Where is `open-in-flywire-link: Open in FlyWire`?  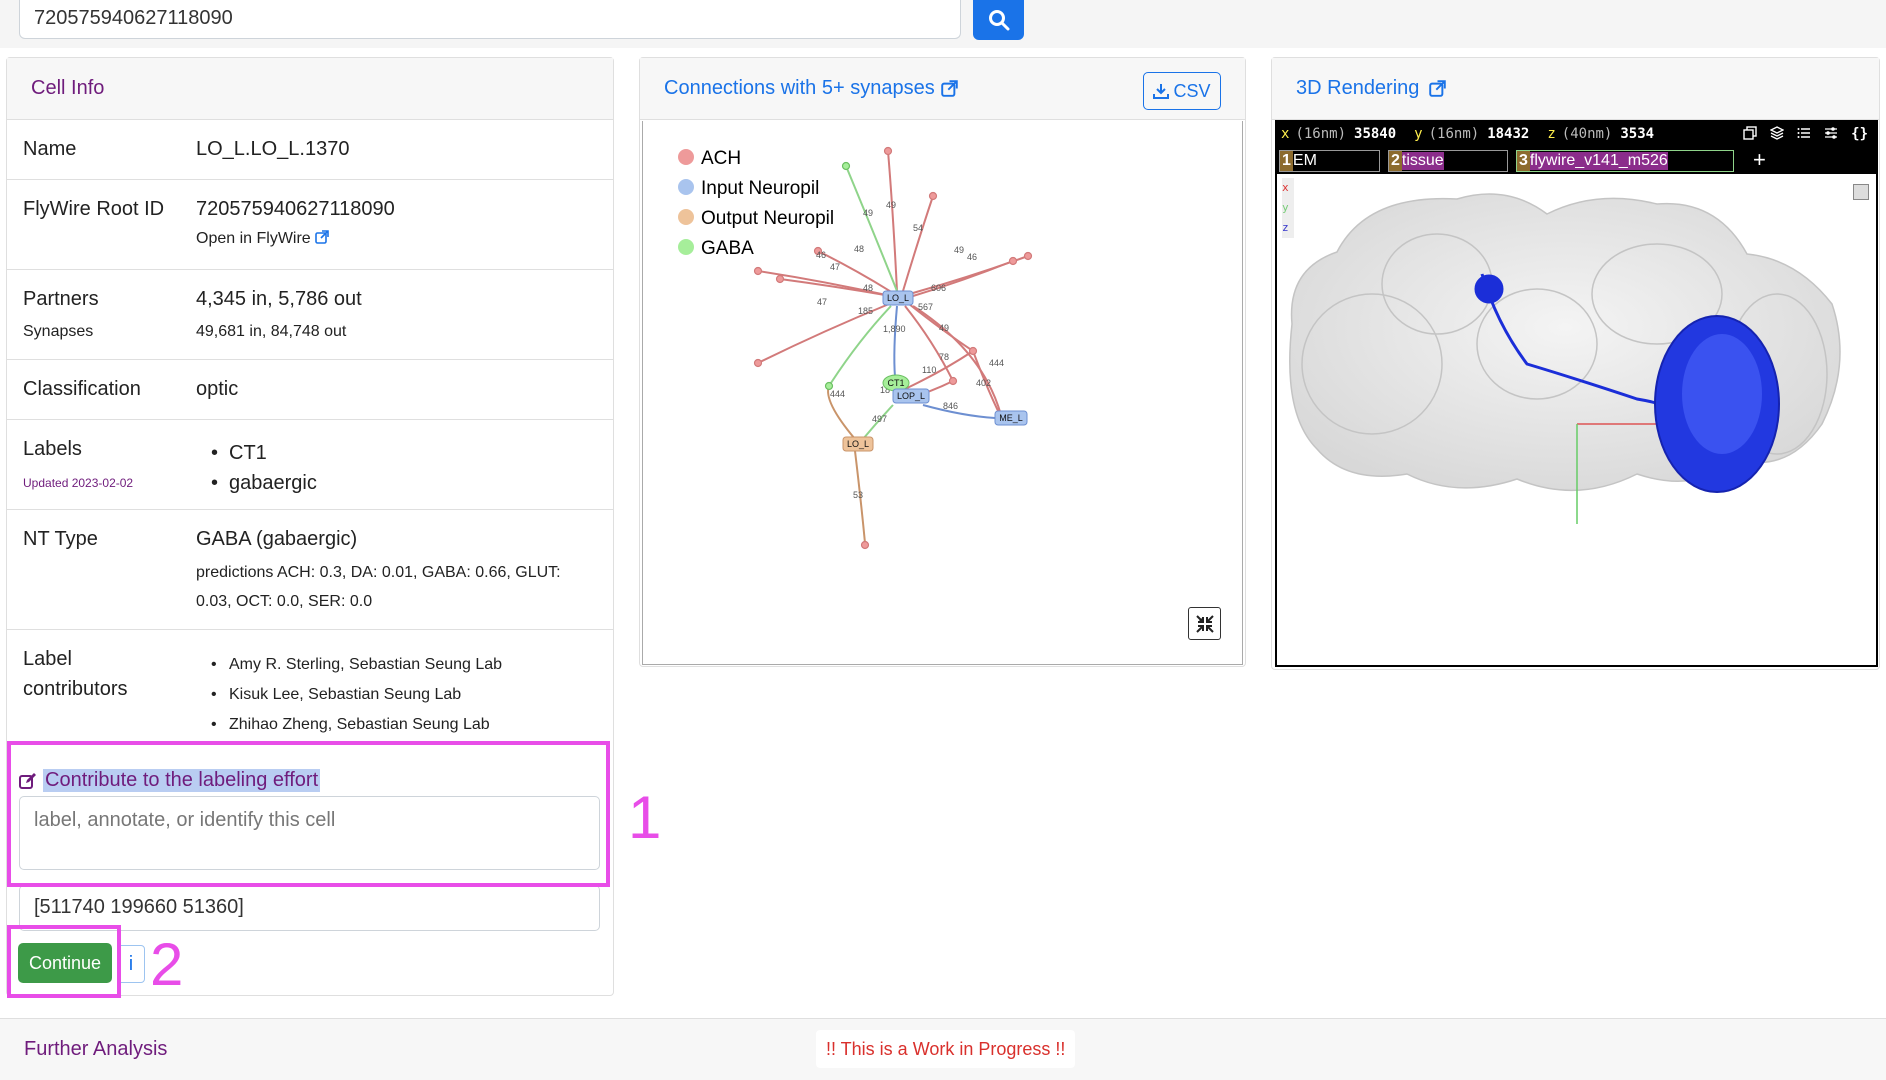 open-in-flywire-link: Open in FlyWire is located at coordinates (262, 239).